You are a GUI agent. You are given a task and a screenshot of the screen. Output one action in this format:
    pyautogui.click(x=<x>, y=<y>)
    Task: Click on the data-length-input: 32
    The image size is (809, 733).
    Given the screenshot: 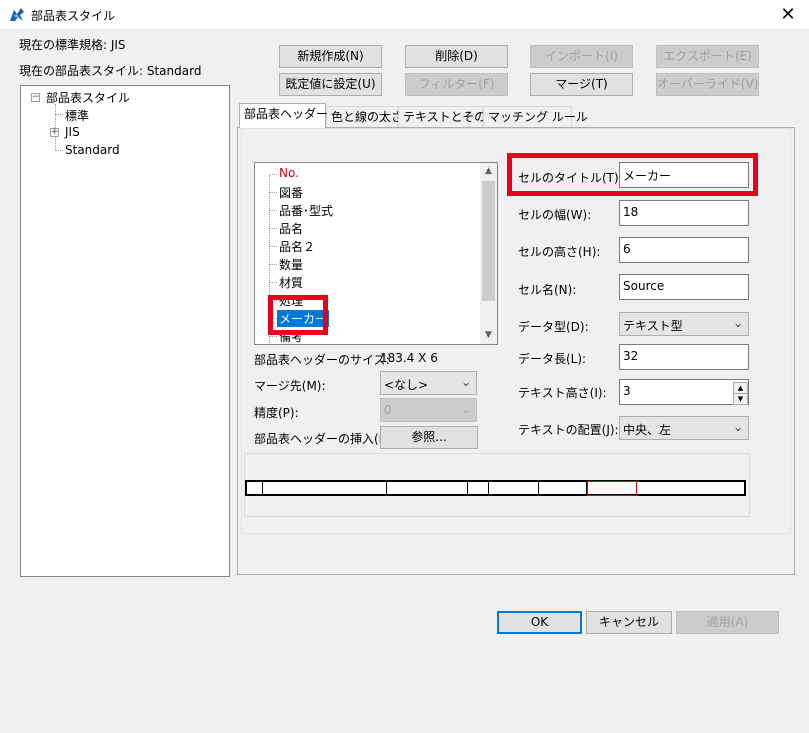 What is the action you would take?
    pyautogui.click(x=684, y=357)
    